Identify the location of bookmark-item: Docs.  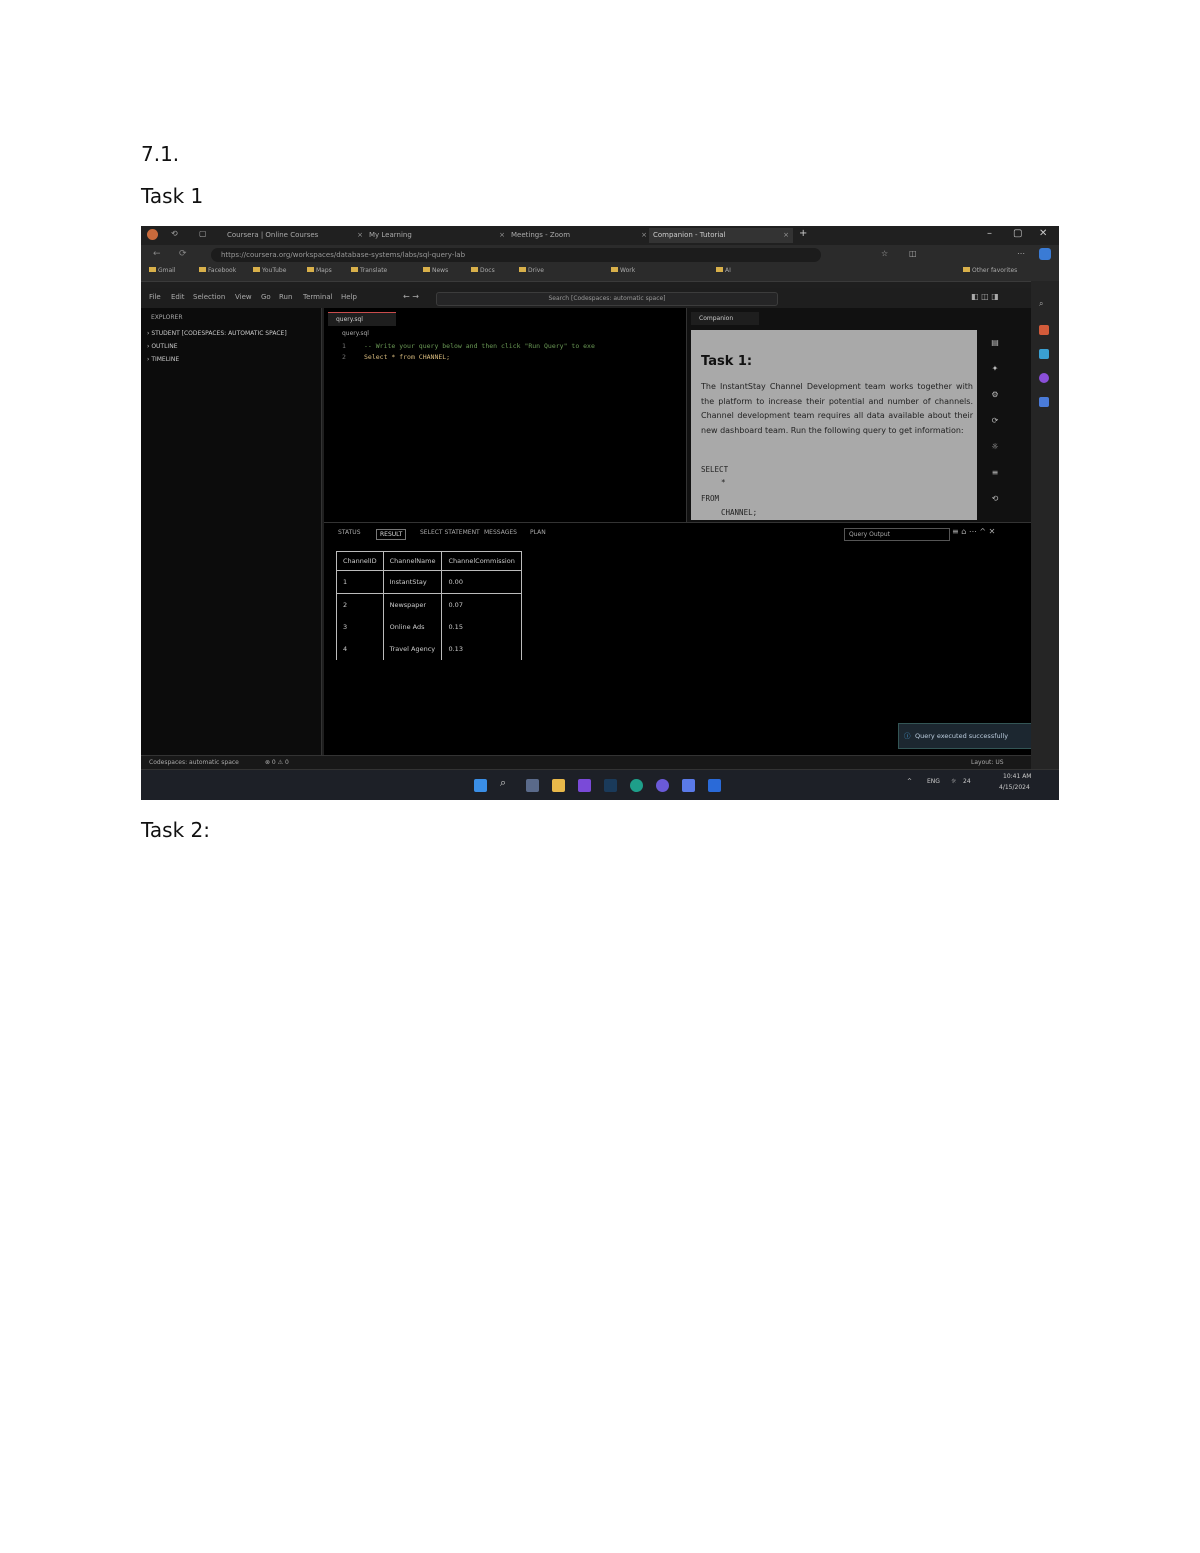
(483, 270).